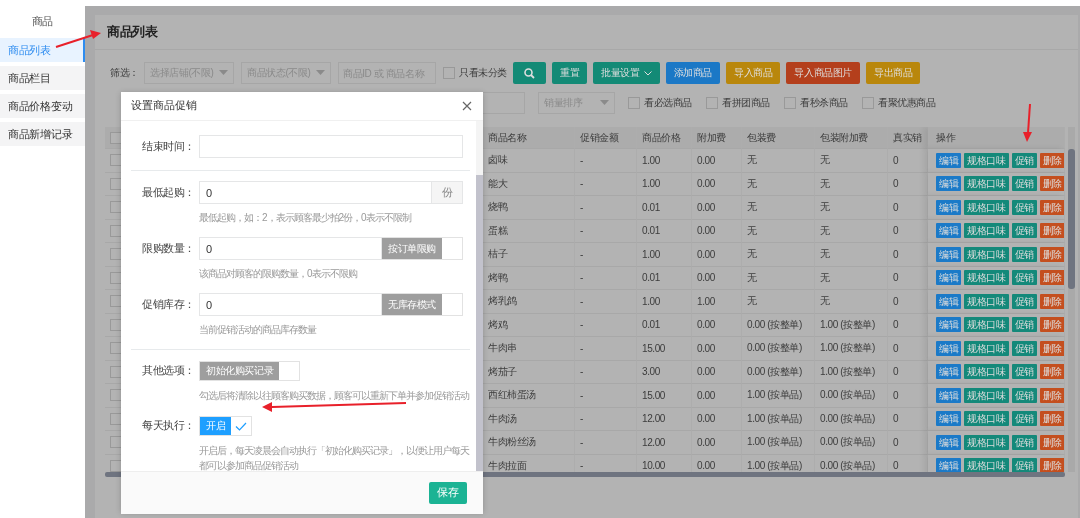  What do you see at coordinates (42, 134) in the screenshot?
I see `sidebar-item: 商品新增记录` at bounding box center [42, 134].